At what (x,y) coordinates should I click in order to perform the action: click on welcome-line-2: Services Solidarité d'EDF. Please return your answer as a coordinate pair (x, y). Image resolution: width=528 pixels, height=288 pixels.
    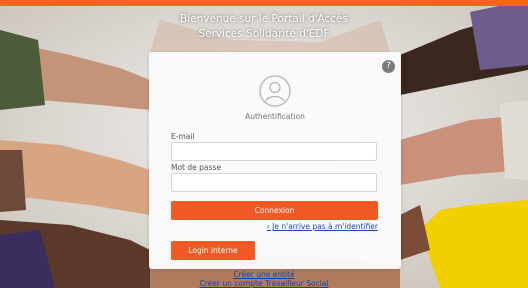
    Looking at the image, I should click on (264, 34).